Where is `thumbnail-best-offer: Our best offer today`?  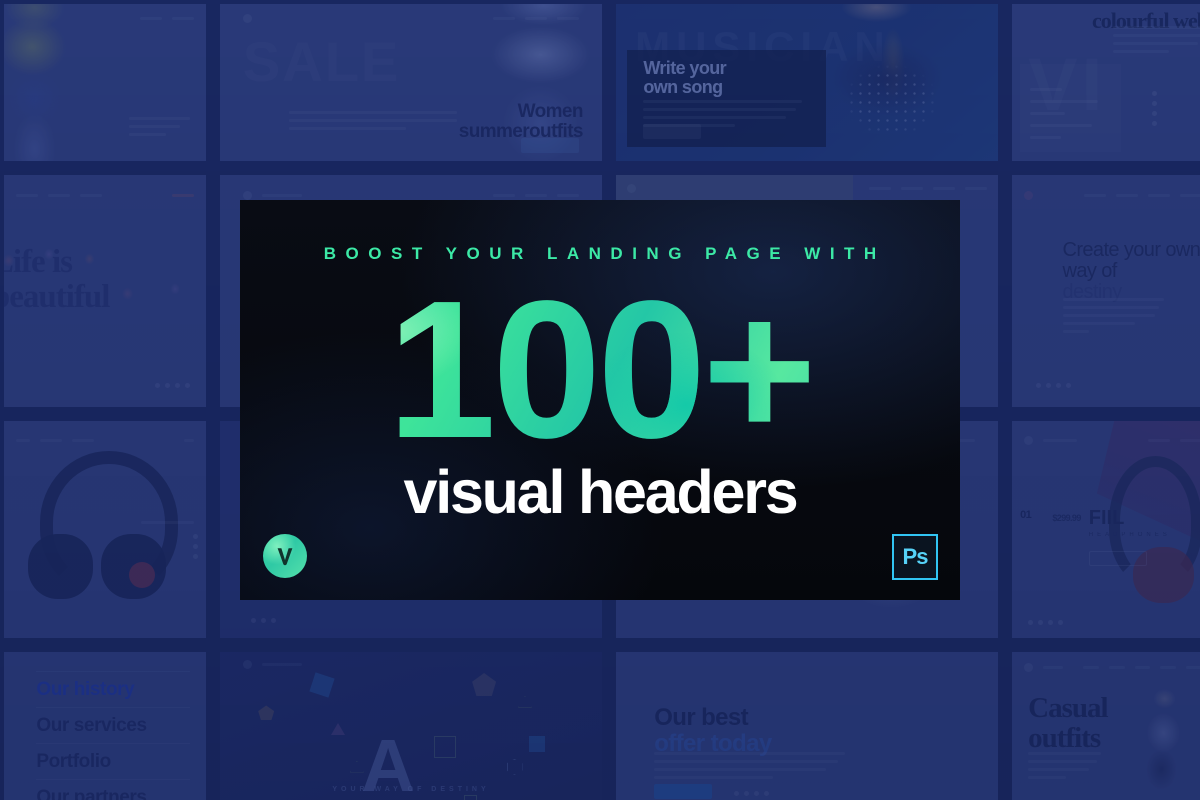 thumbnail-best-offer: Our best offer today is located at coordinates (807, 724).